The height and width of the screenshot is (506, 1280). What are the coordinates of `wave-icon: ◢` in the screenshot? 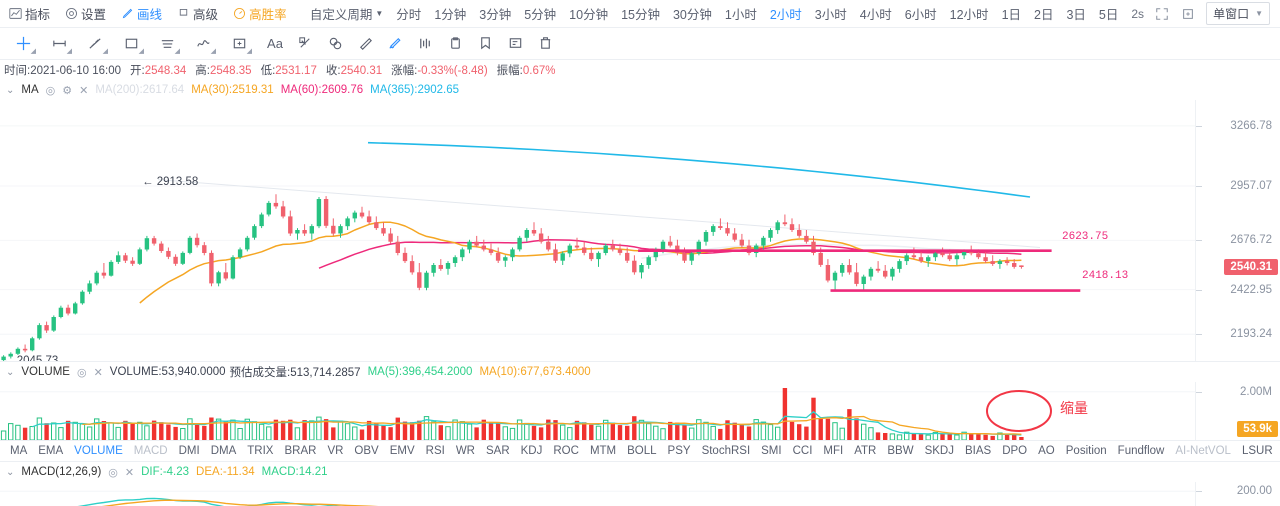 It's located at (203, 44).